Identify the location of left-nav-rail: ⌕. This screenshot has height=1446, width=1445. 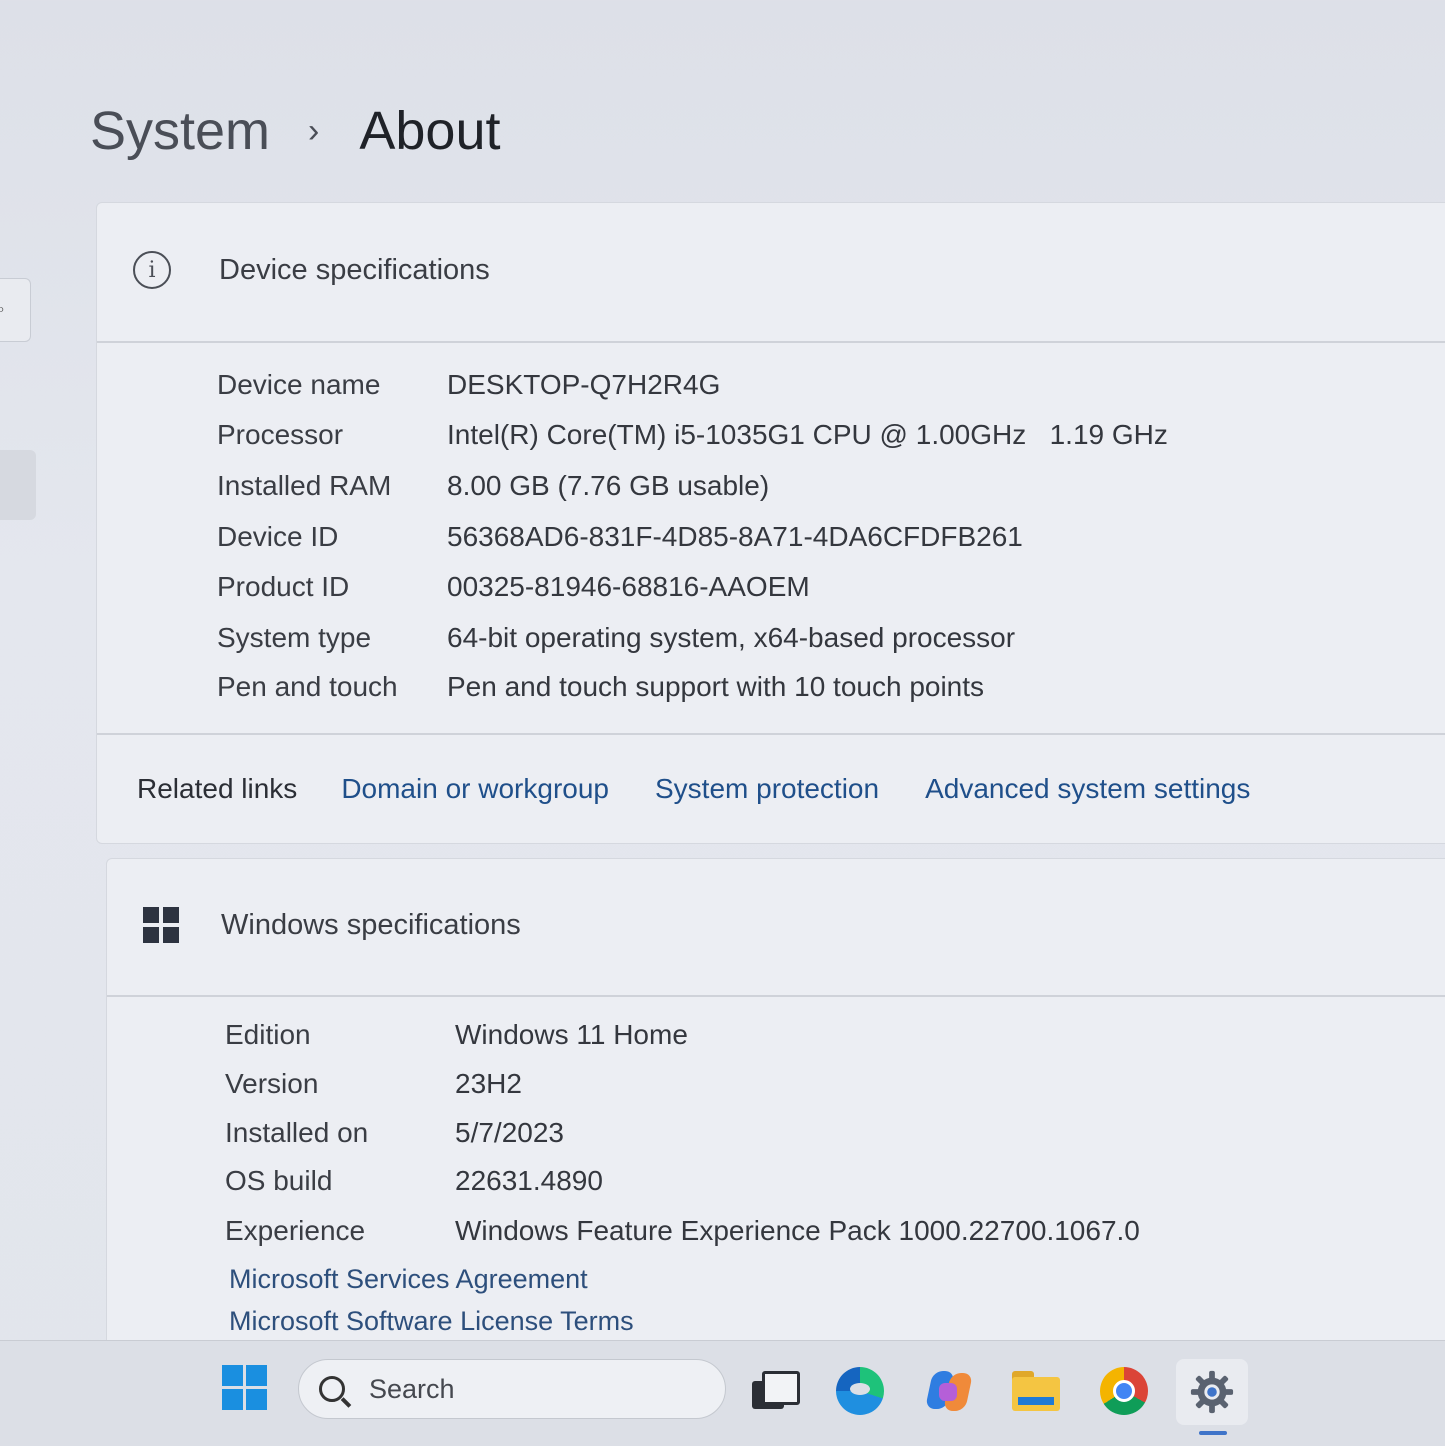
(20, 670).